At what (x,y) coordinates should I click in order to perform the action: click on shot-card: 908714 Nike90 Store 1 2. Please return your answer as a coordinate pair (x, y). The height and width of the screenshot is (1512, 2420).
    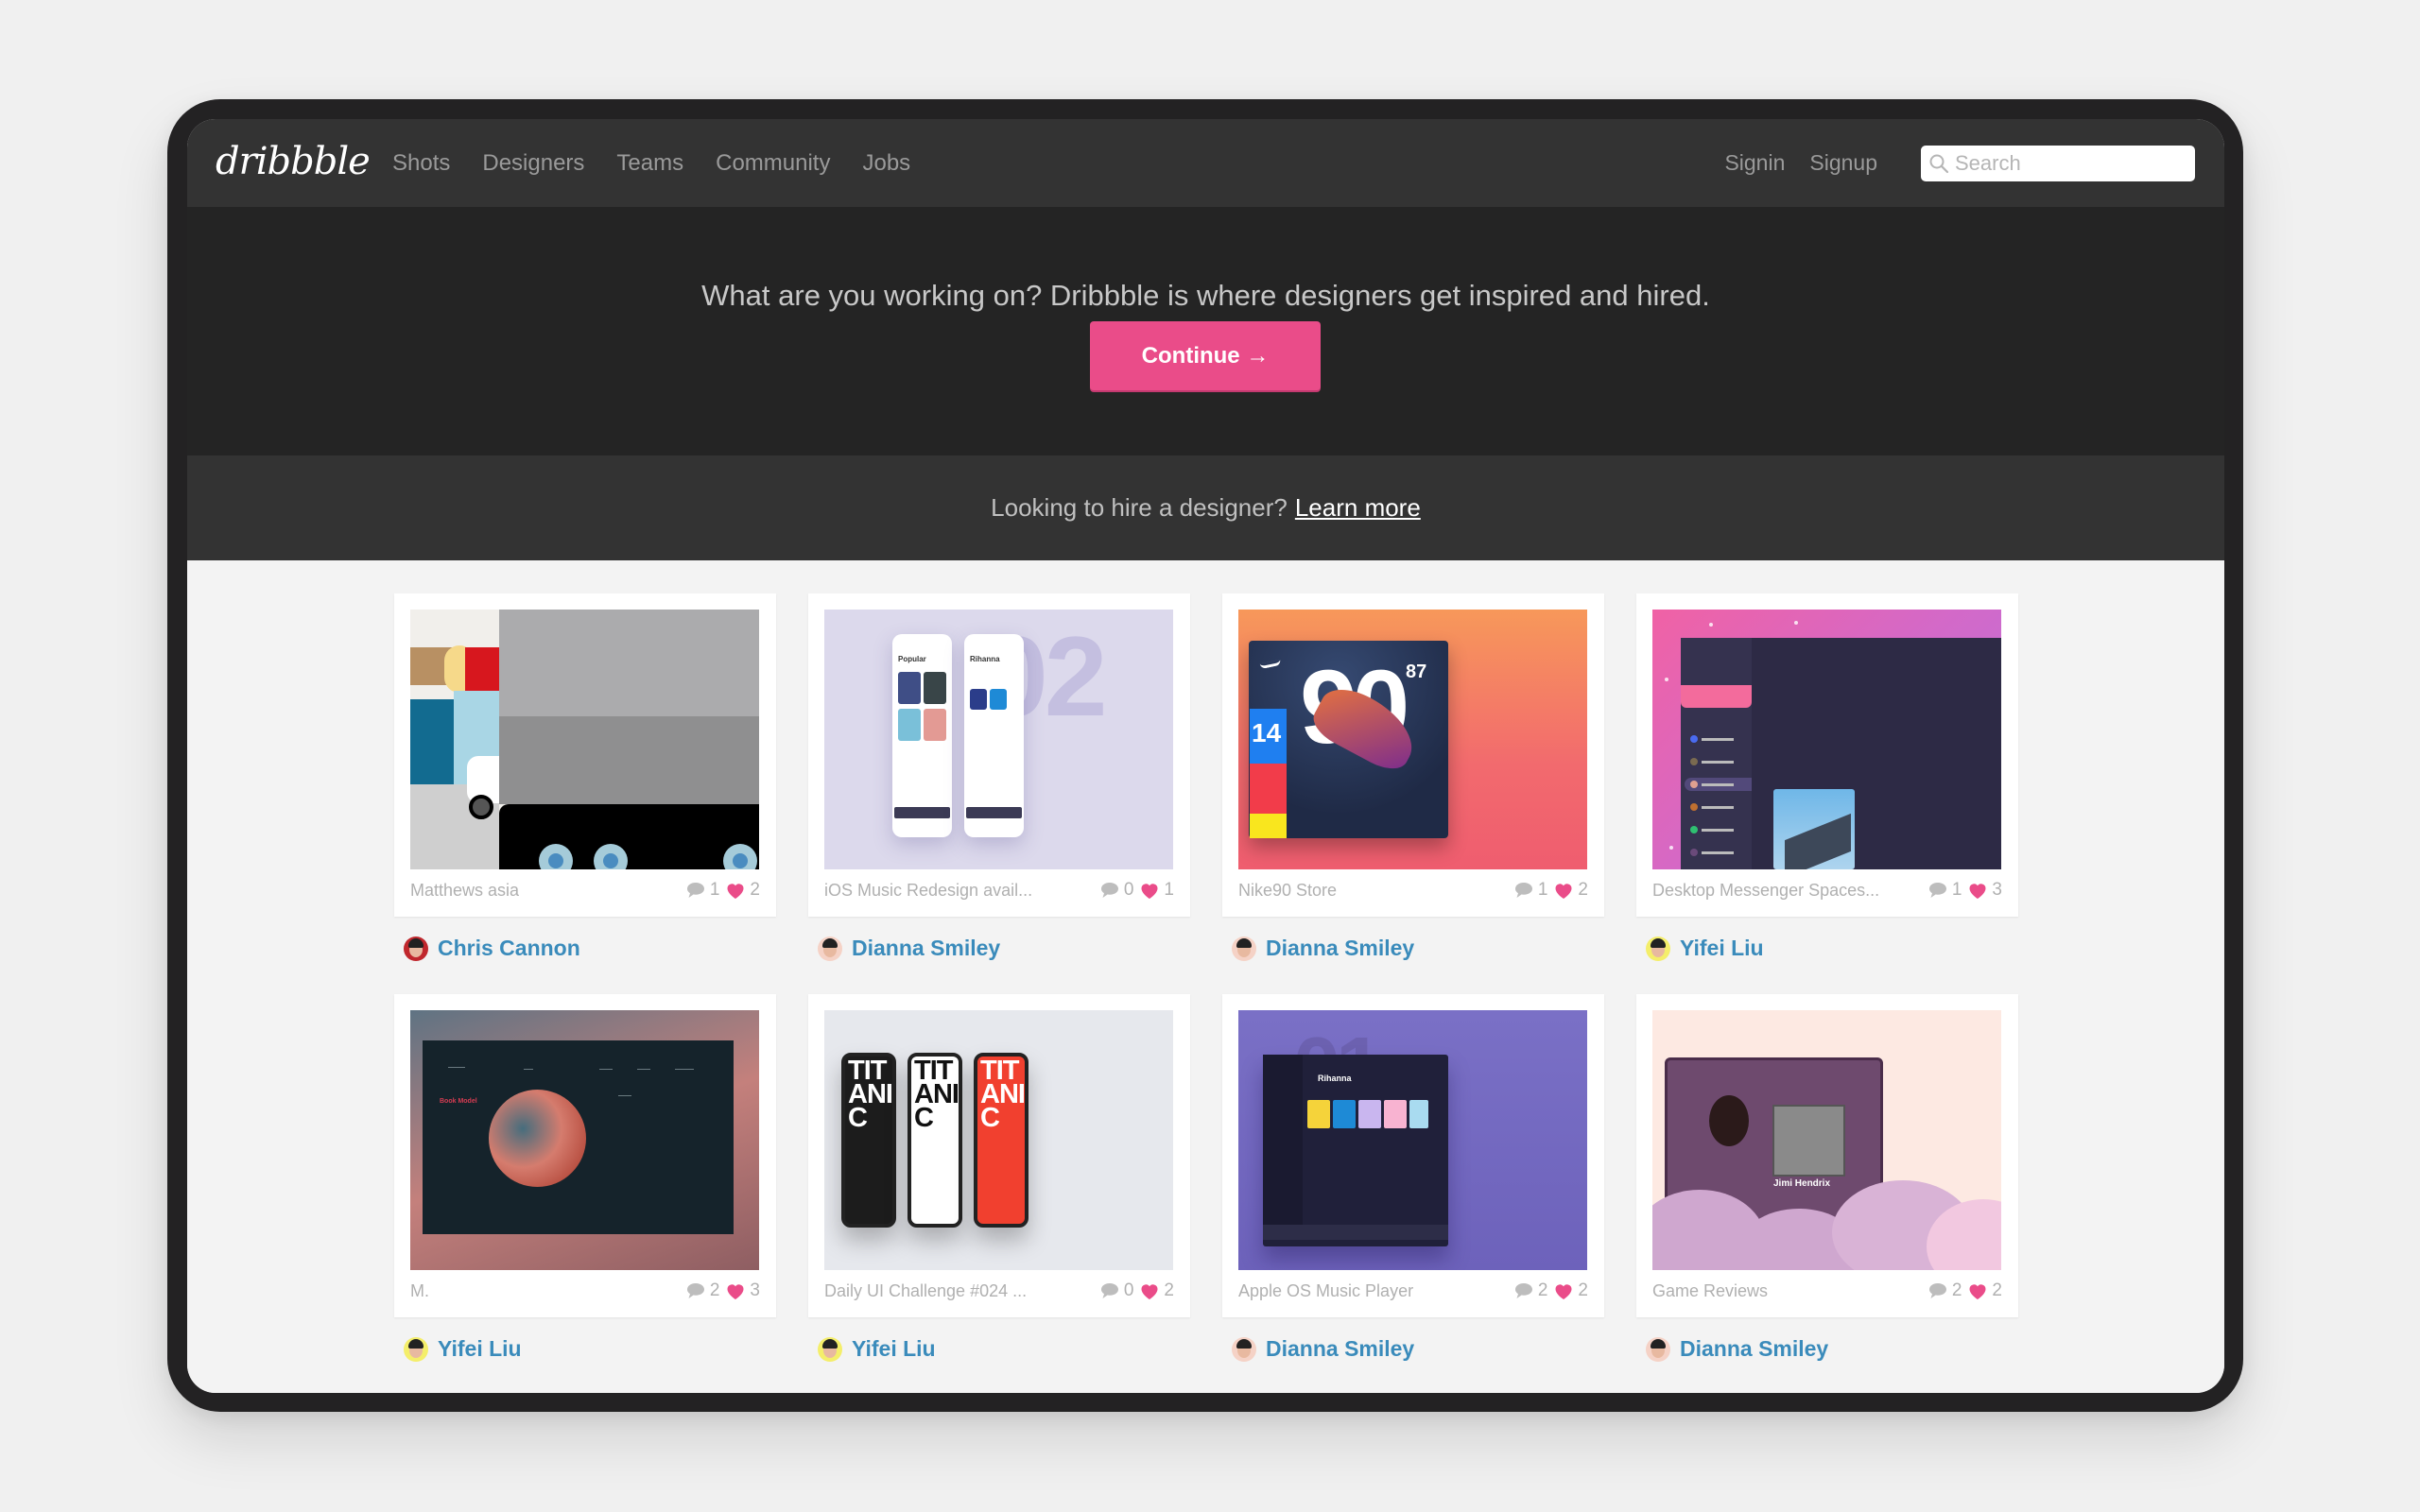
    Looking at the image, I should click on (1413, 755).